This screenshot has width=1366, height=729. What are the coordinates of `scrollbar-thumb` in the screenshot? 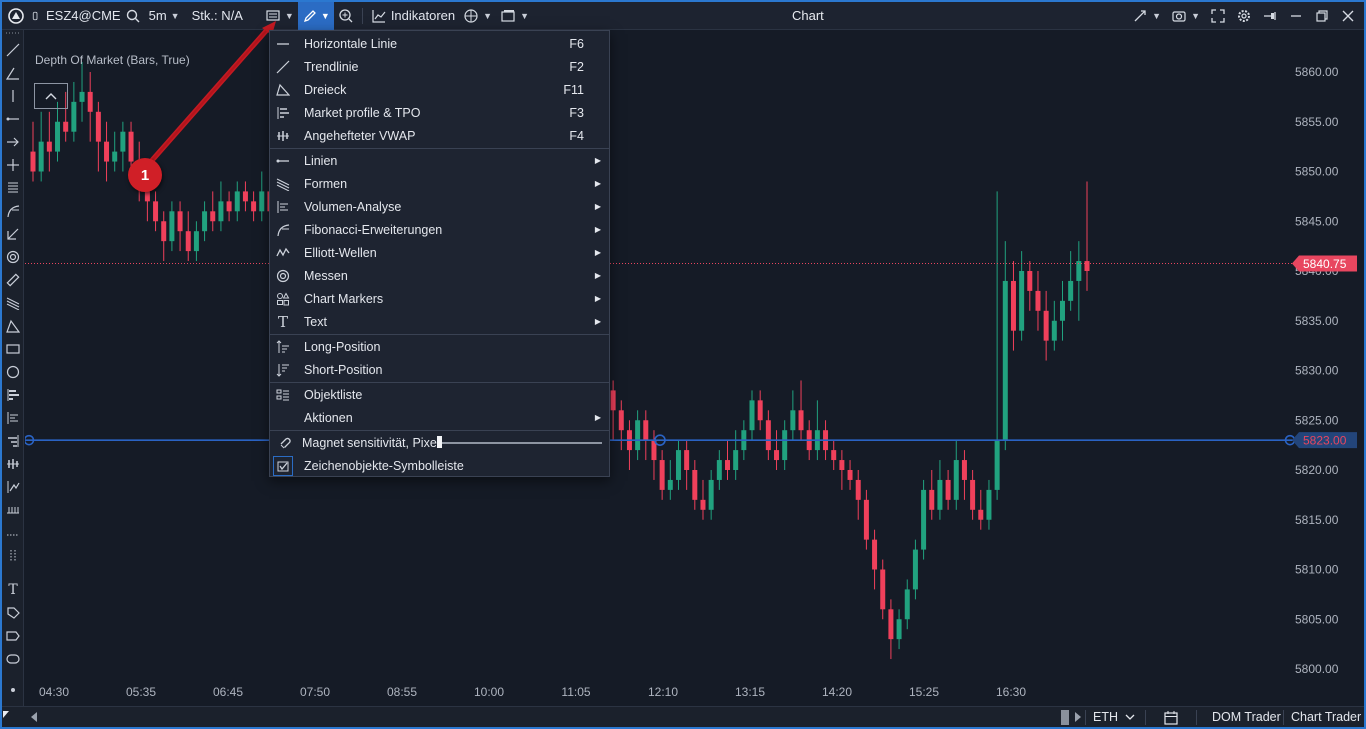 It's located at (1065, 717).